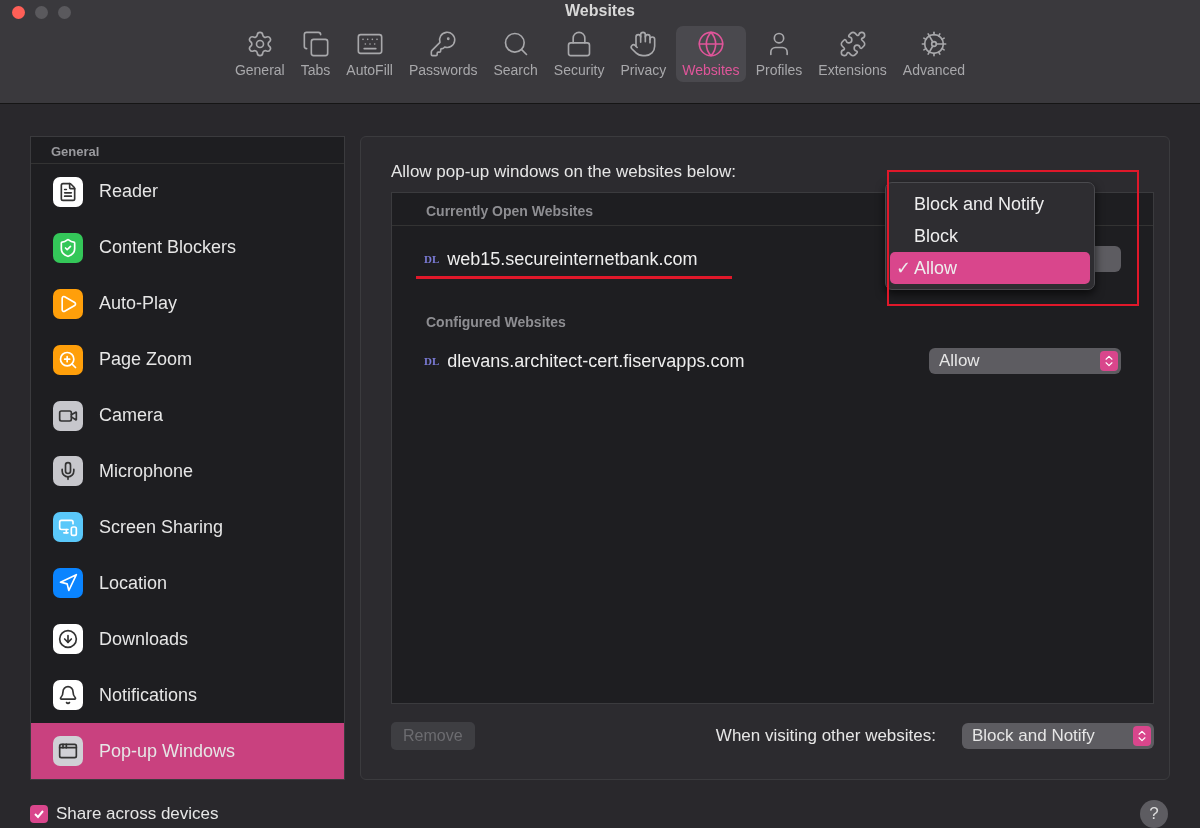 The image size is (1200, 828). Describe the element at coordinates (187, 639) in the screenshot. I see `sidebar-item: Downloads` at that location.